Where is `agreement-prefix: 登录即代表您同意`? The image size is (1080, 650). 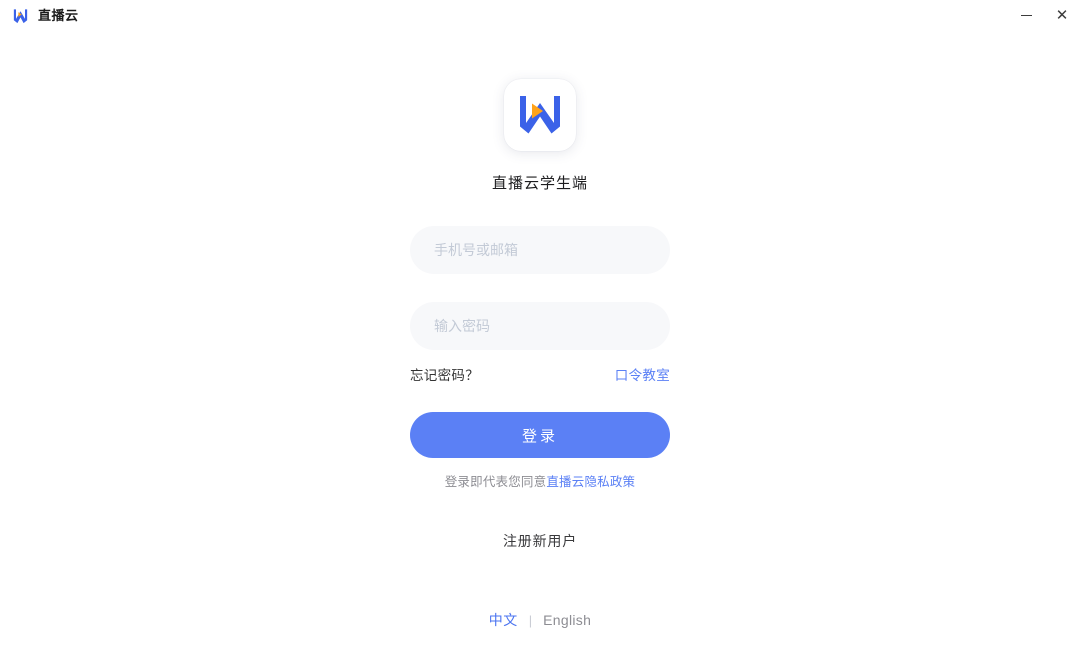
agreement-prefix: 登录即代表您同意 is located at coordinates (495, 482).